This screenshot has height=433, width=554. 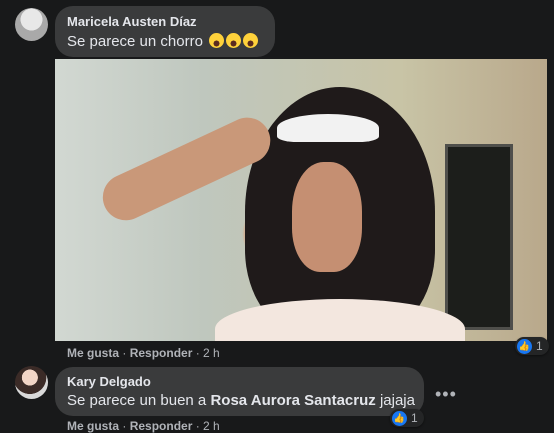 What do you see at coordinates (340, 320) in the screenshot?
I see `gif-person-top` at bounding box center [340, 320].